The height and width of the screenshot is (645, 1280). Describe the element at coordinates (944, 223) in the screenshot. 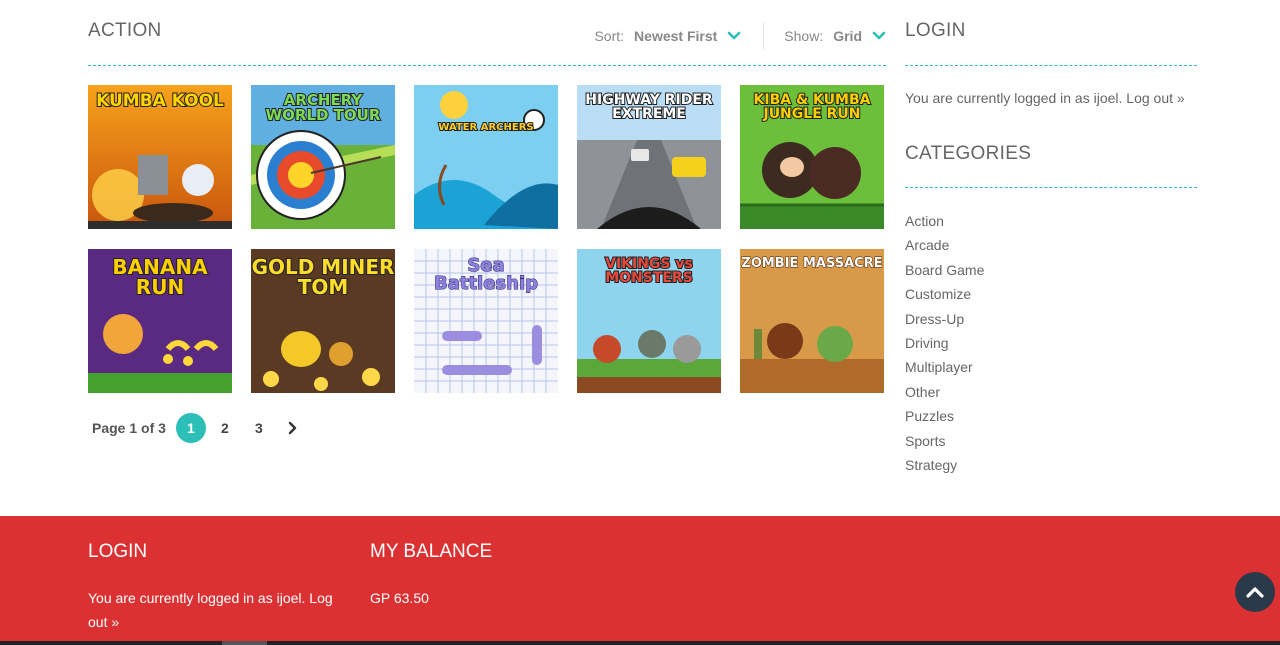

I see `category-item: Action` at that location.